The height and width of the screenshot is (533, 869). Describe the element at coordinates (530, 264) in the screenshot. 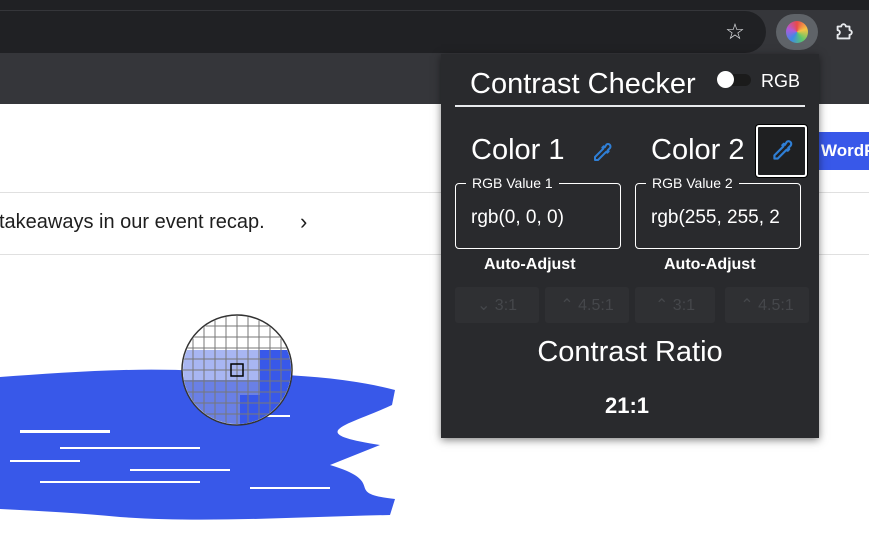

I see `auto-adjust-1-label: Auto-Adjust` at that location.